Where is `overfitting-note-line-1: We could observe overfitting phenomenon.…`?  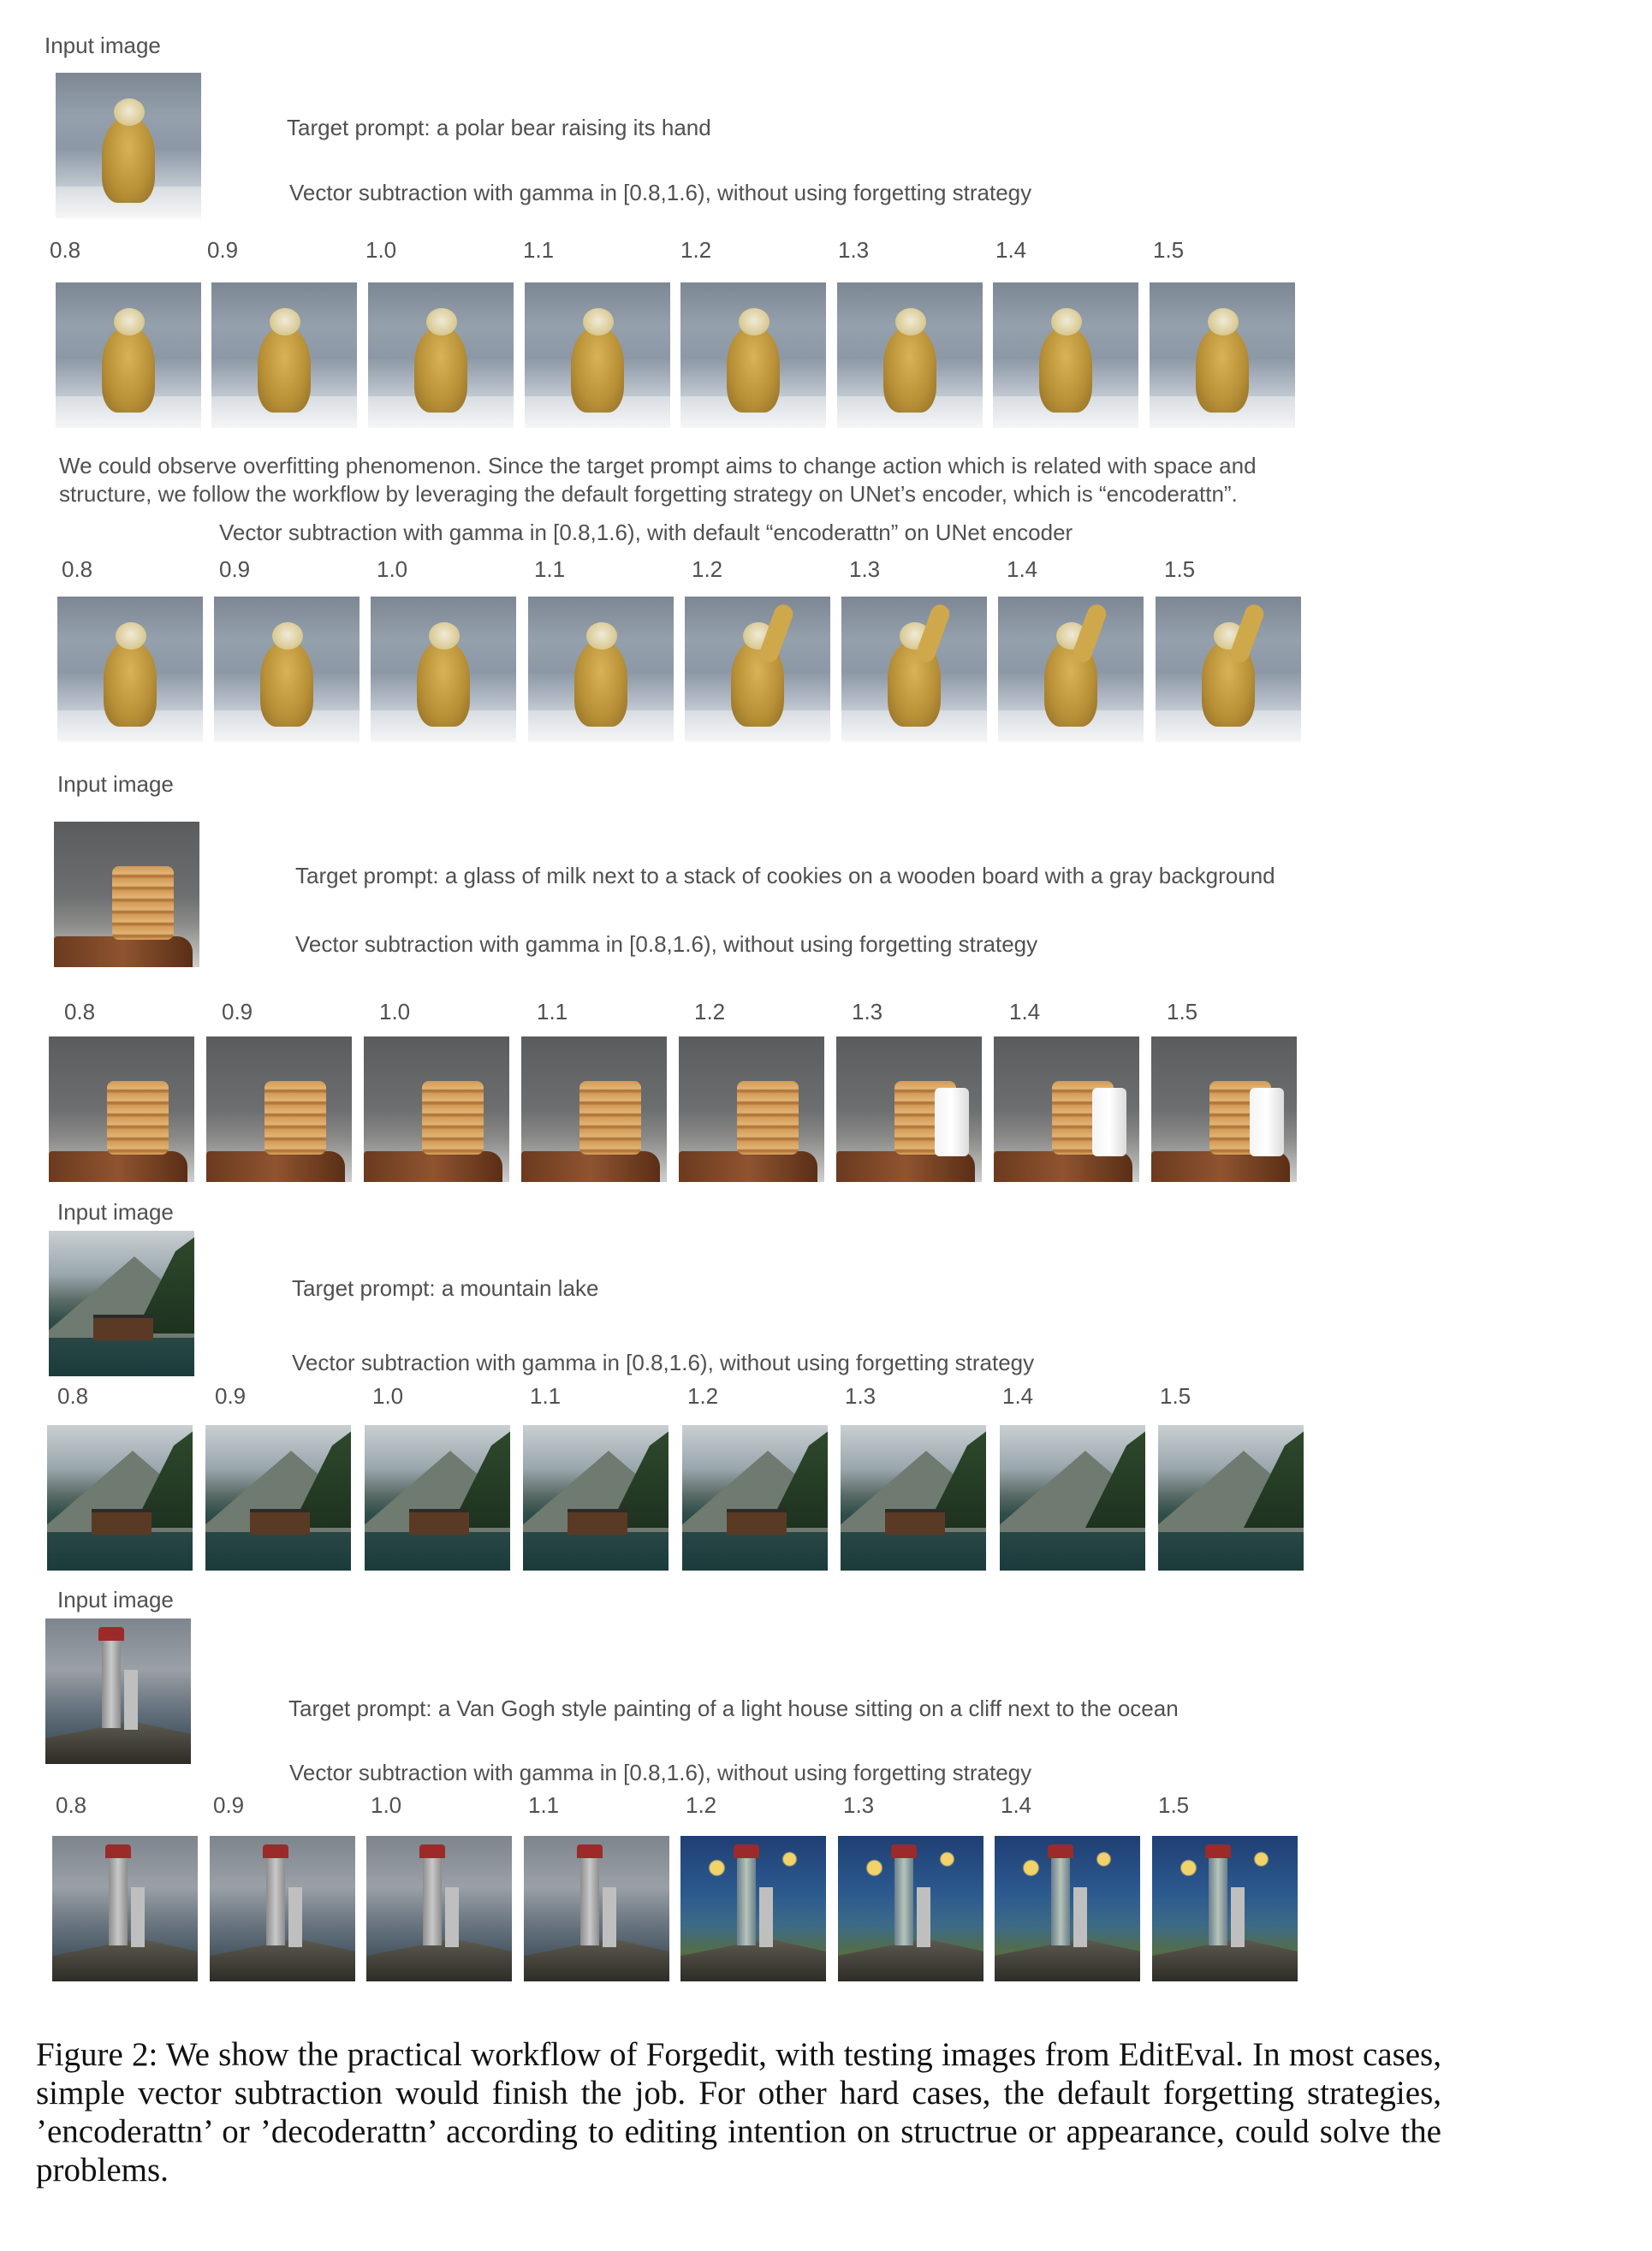 overfitting-note-line-1: We could observe overfitting phenomenon.… is located at coordinates (658, 465).